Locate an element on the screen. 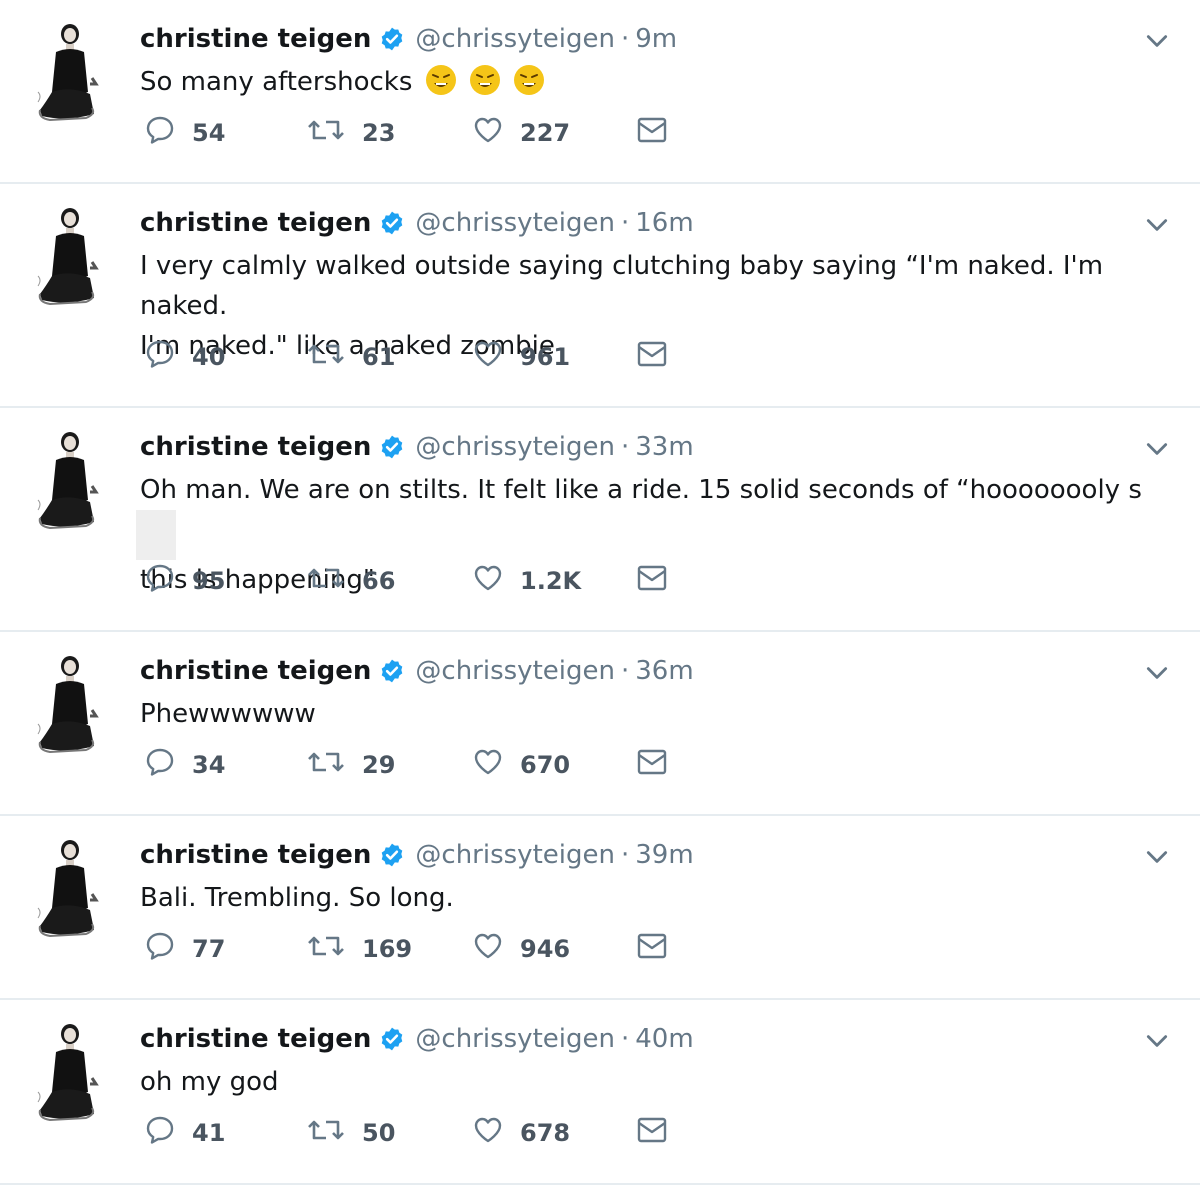  timestamp: 36m is located at coordinates (664, 671).